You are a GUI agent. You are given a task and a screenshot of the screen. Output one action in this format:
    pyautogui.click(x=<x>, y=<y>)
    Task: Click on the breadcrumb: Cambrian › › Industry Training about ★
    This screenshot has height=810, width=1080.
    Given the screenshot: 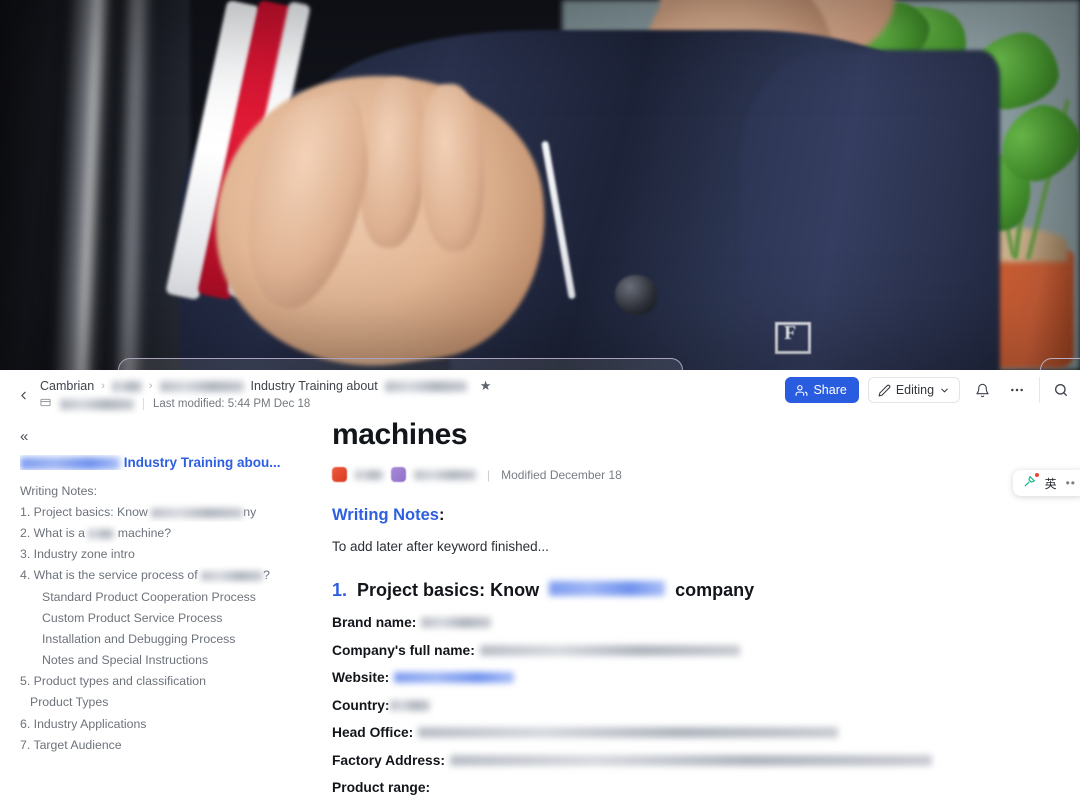 What is the action you would take?
    pyautogui.click(x=265, y=386)
    